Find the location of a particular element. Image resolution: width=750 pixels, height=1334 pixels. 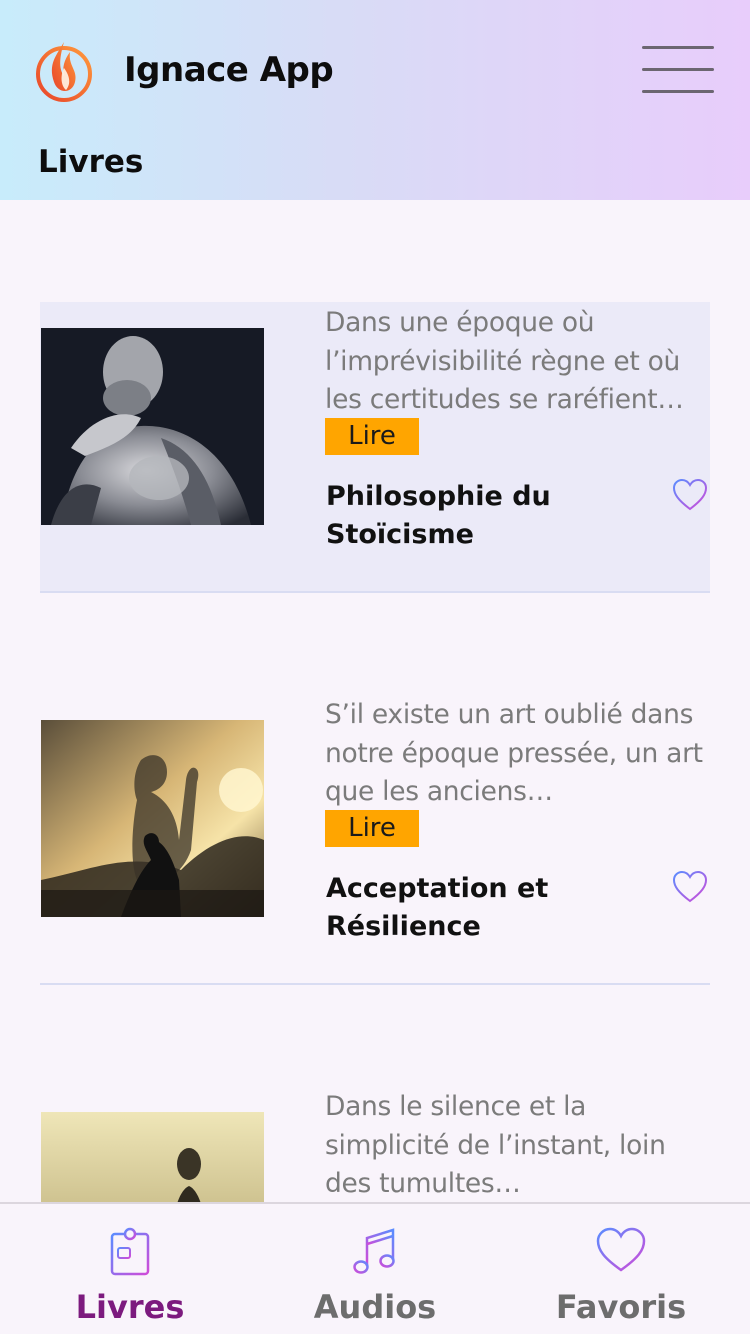

tab-audios: Audios is located at coordinates (375, 1269).